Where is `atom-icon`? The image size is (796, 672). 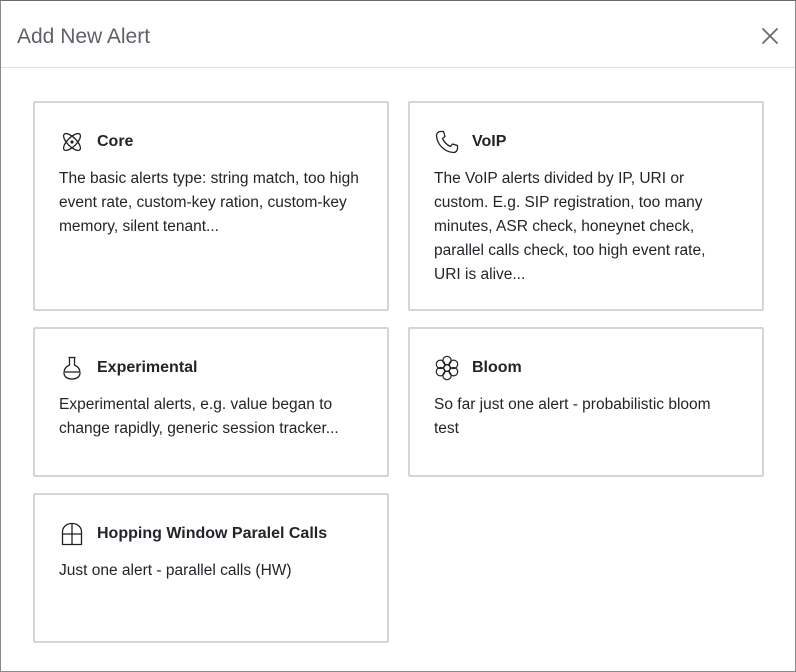 atom-icon is located at coordinates (72, 142).